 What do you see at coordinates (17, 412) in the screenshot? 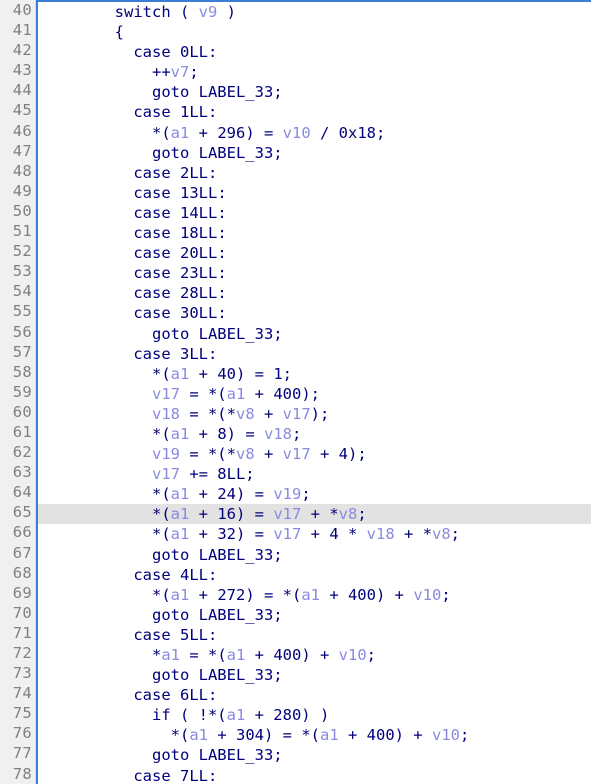
I see `line-number: 60` at bounding box center [17, 412].